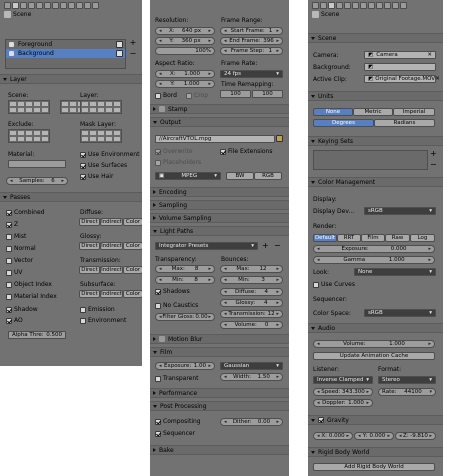 Image resolution: width=474 pixels, height=476 pixels. I want to click on background-scene-field: ◩, so click(400, 67).